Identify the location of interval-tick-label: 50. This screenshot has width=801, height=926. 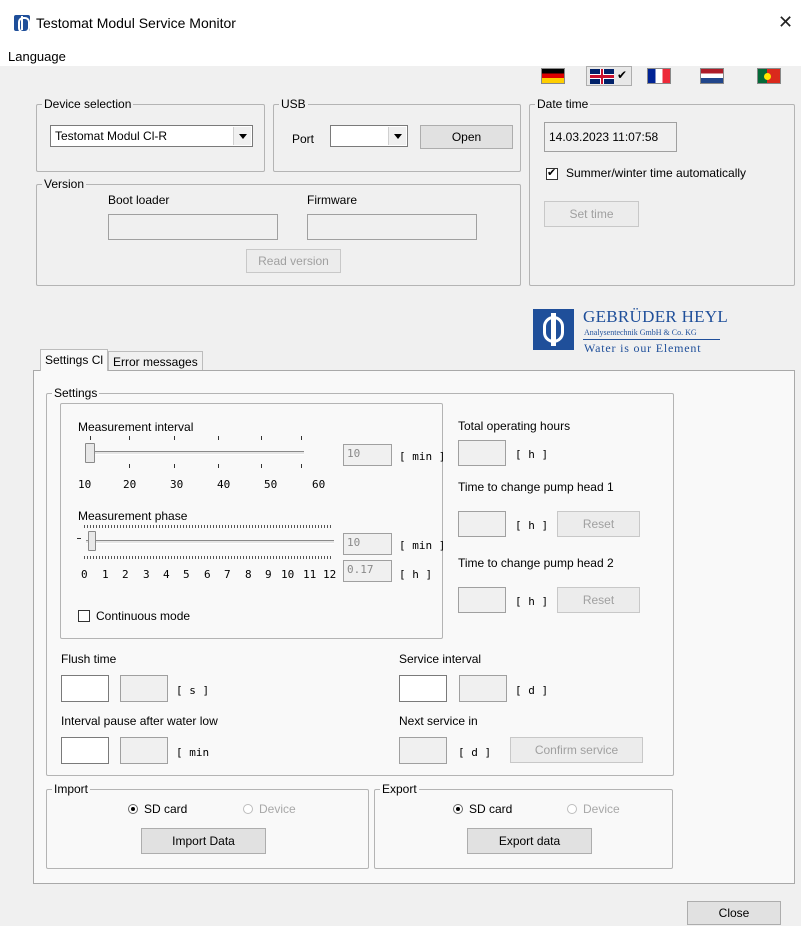
(271, 484).